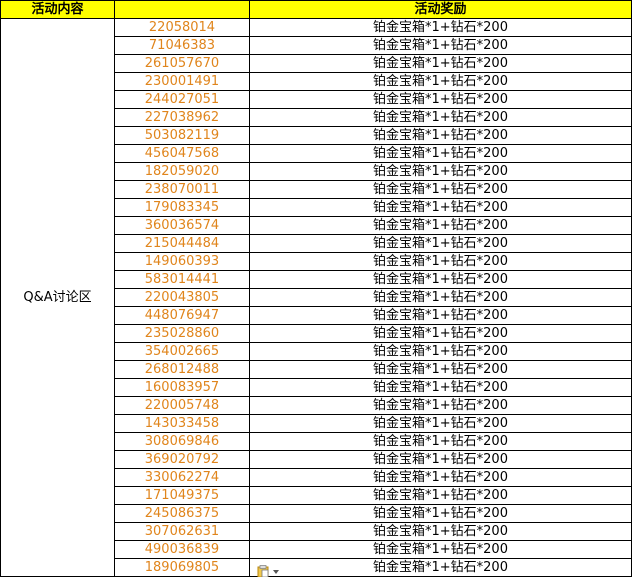  I want to click on uid-cell: 143033458, so click(182, 423).